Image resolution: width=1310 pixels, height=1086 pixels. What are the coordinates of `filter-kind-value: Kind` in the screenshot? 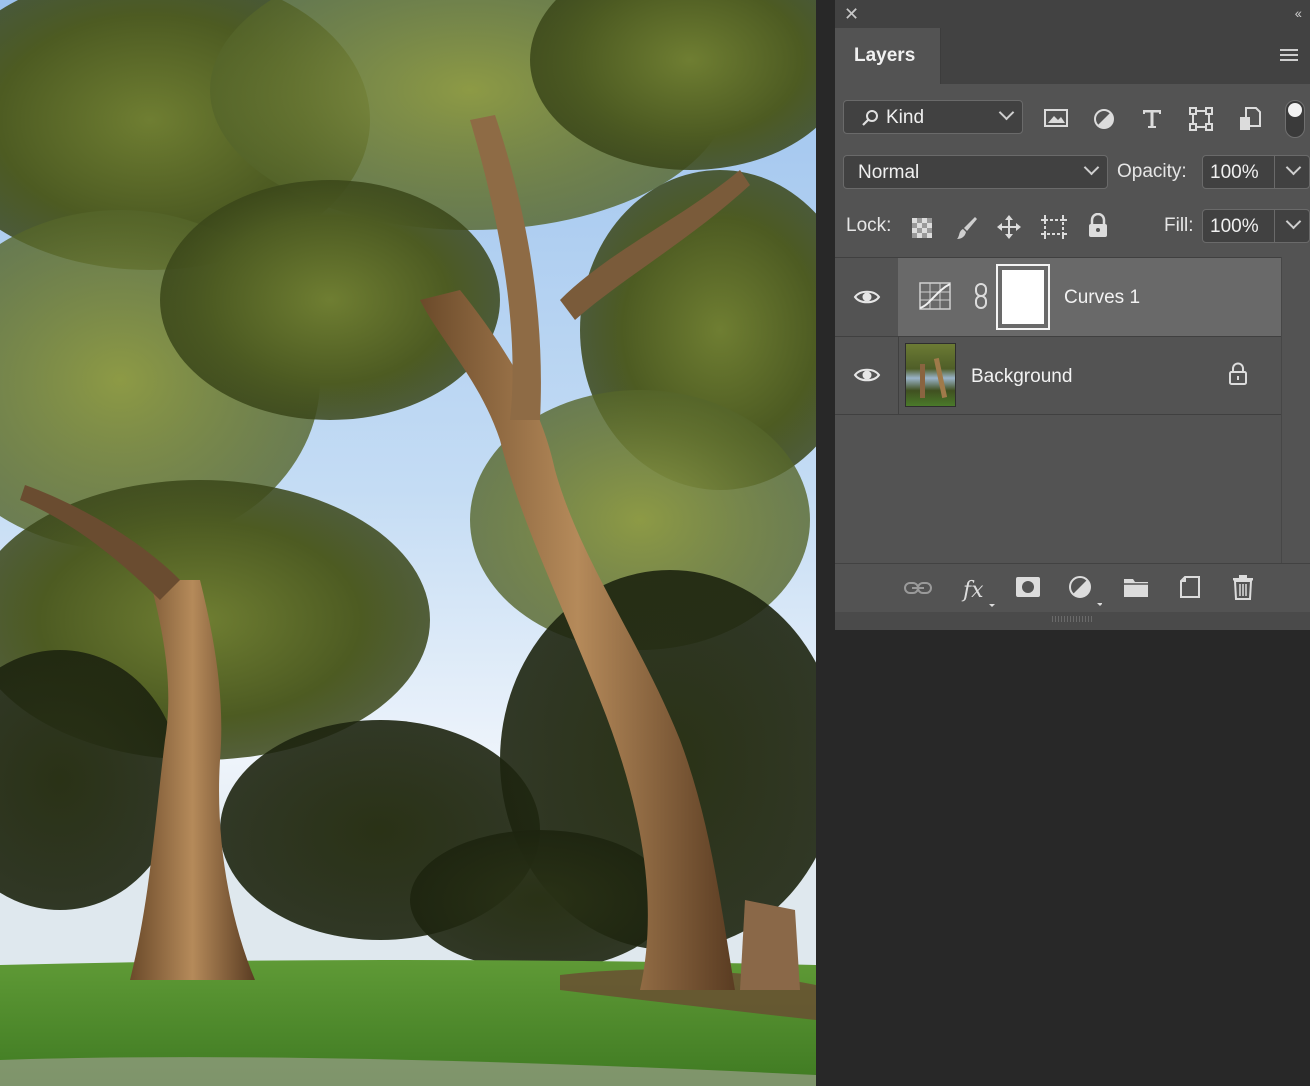 It's located at (905, 117).